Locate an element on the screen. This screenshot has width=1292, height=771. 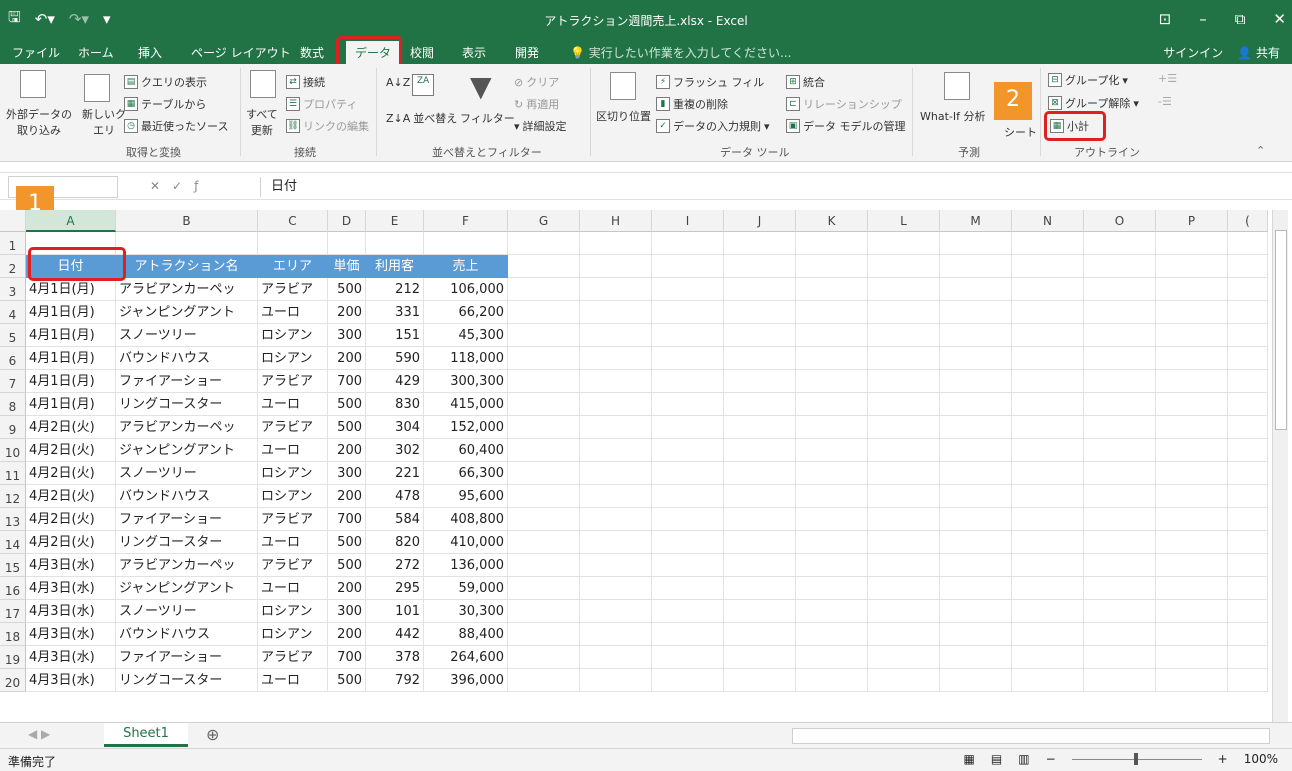
cell-M7 is located at coordinates (976, 381).